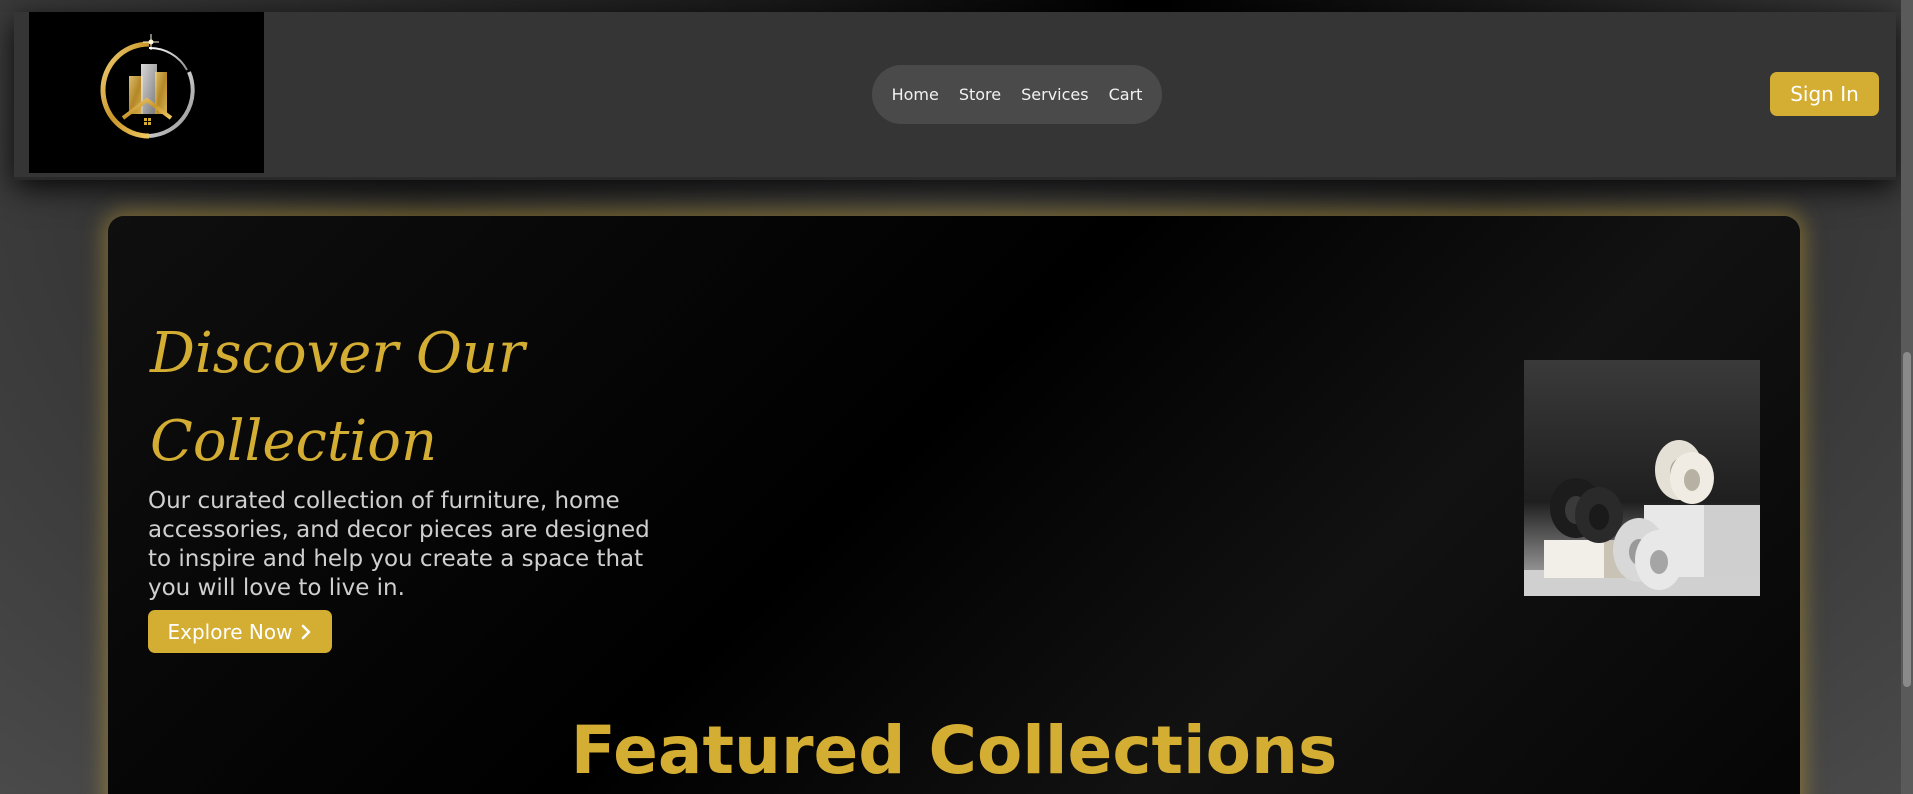 This screenshot has width=1913, height=794. What do you see at coordinates (1126, 94) in the screenshot?
I see `nav-link-cart: Cart` at bounding box center [1126, 94].